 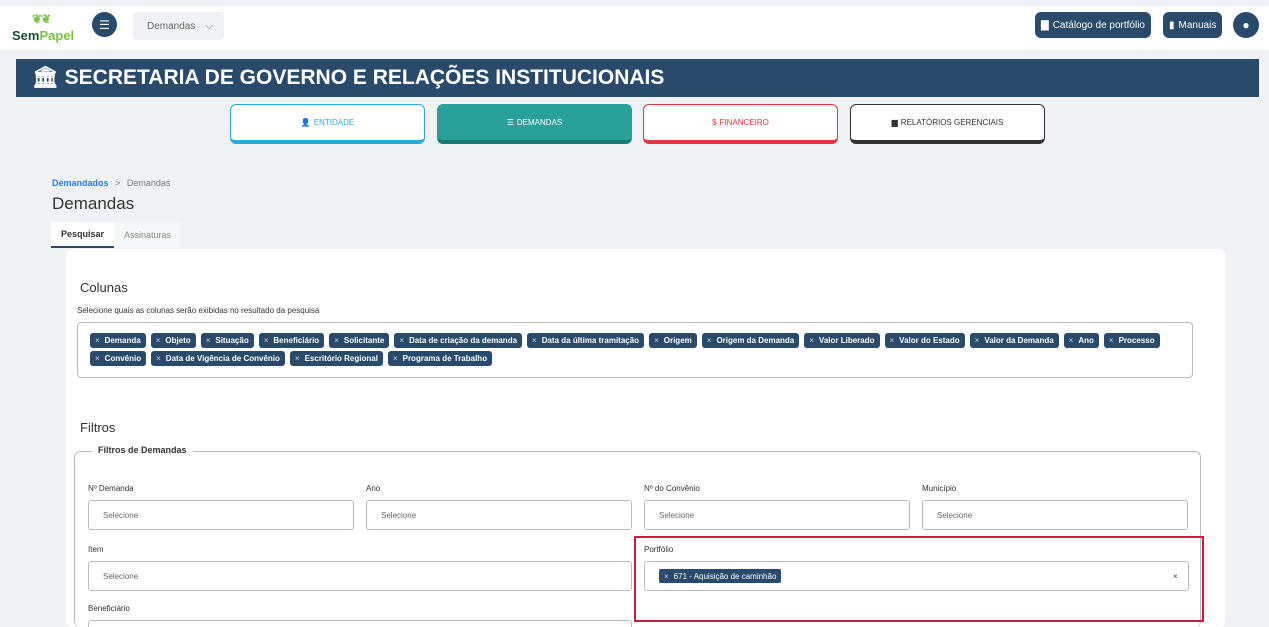 What do you see at coordinates (924, 340) in the screenshot?
I see `column-chip: × Valor do Estado` at bounding box center [924, 340].